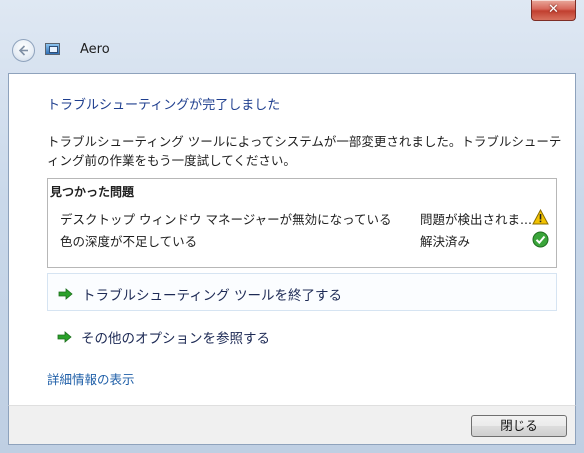 The width and height of the screenshot is (584, 453). What do you see at coordinates (212, 296) in the screenshot?
I see `option-label: トラブルシューティング ツールを終了する` at bounding box center [212, 296].